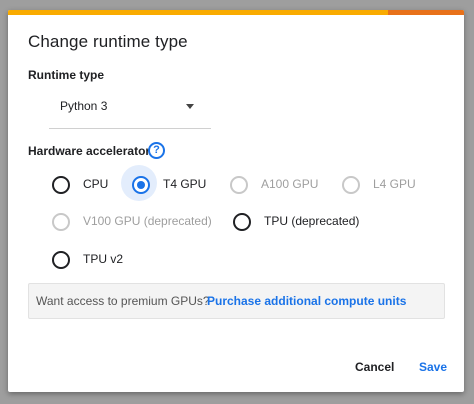  I want to click on dialog-title: Change runtime type, so click(108, 41).